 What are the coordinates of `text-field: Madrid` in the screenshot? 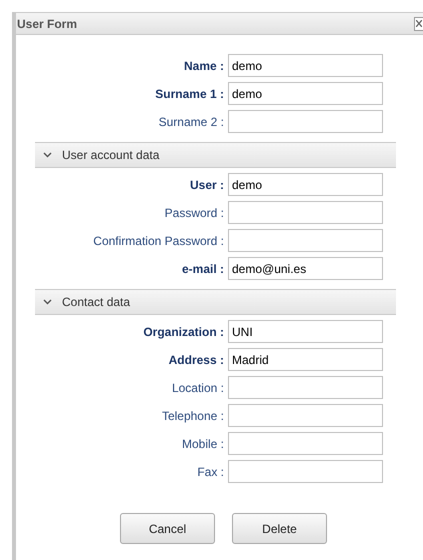 It's located at (305, 359).